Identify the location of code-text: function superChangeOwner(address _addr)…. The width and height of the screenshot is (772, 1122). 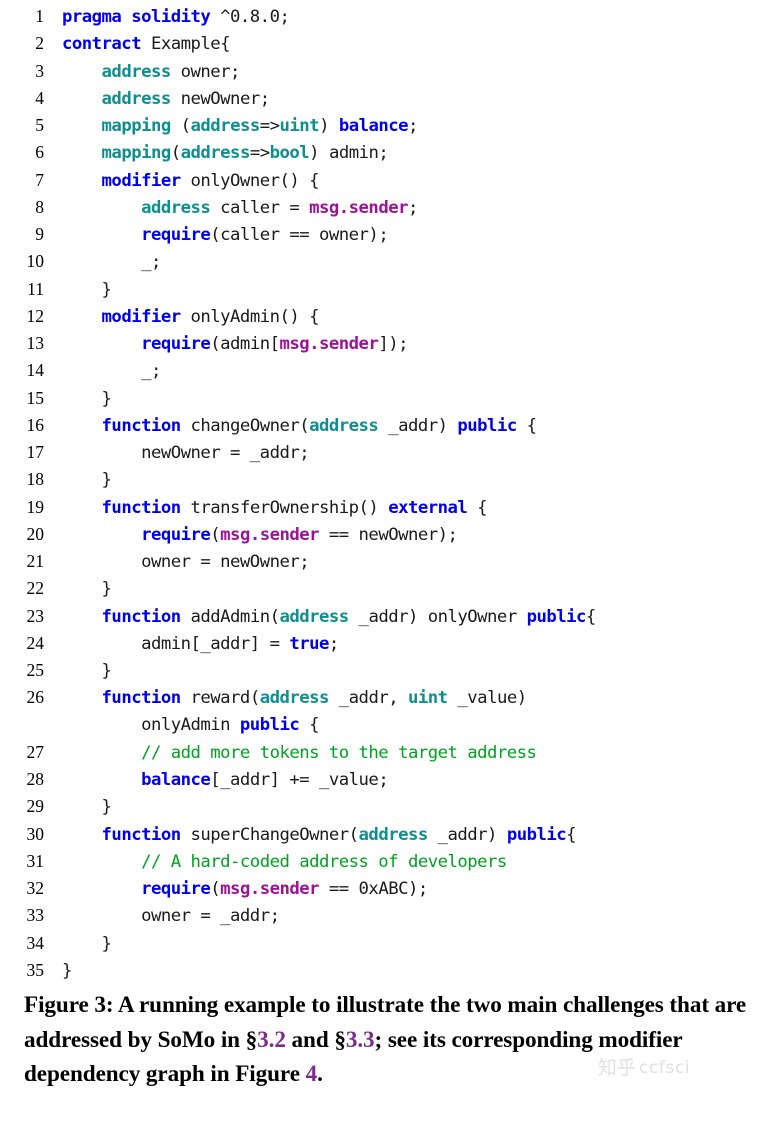
(319, 835).